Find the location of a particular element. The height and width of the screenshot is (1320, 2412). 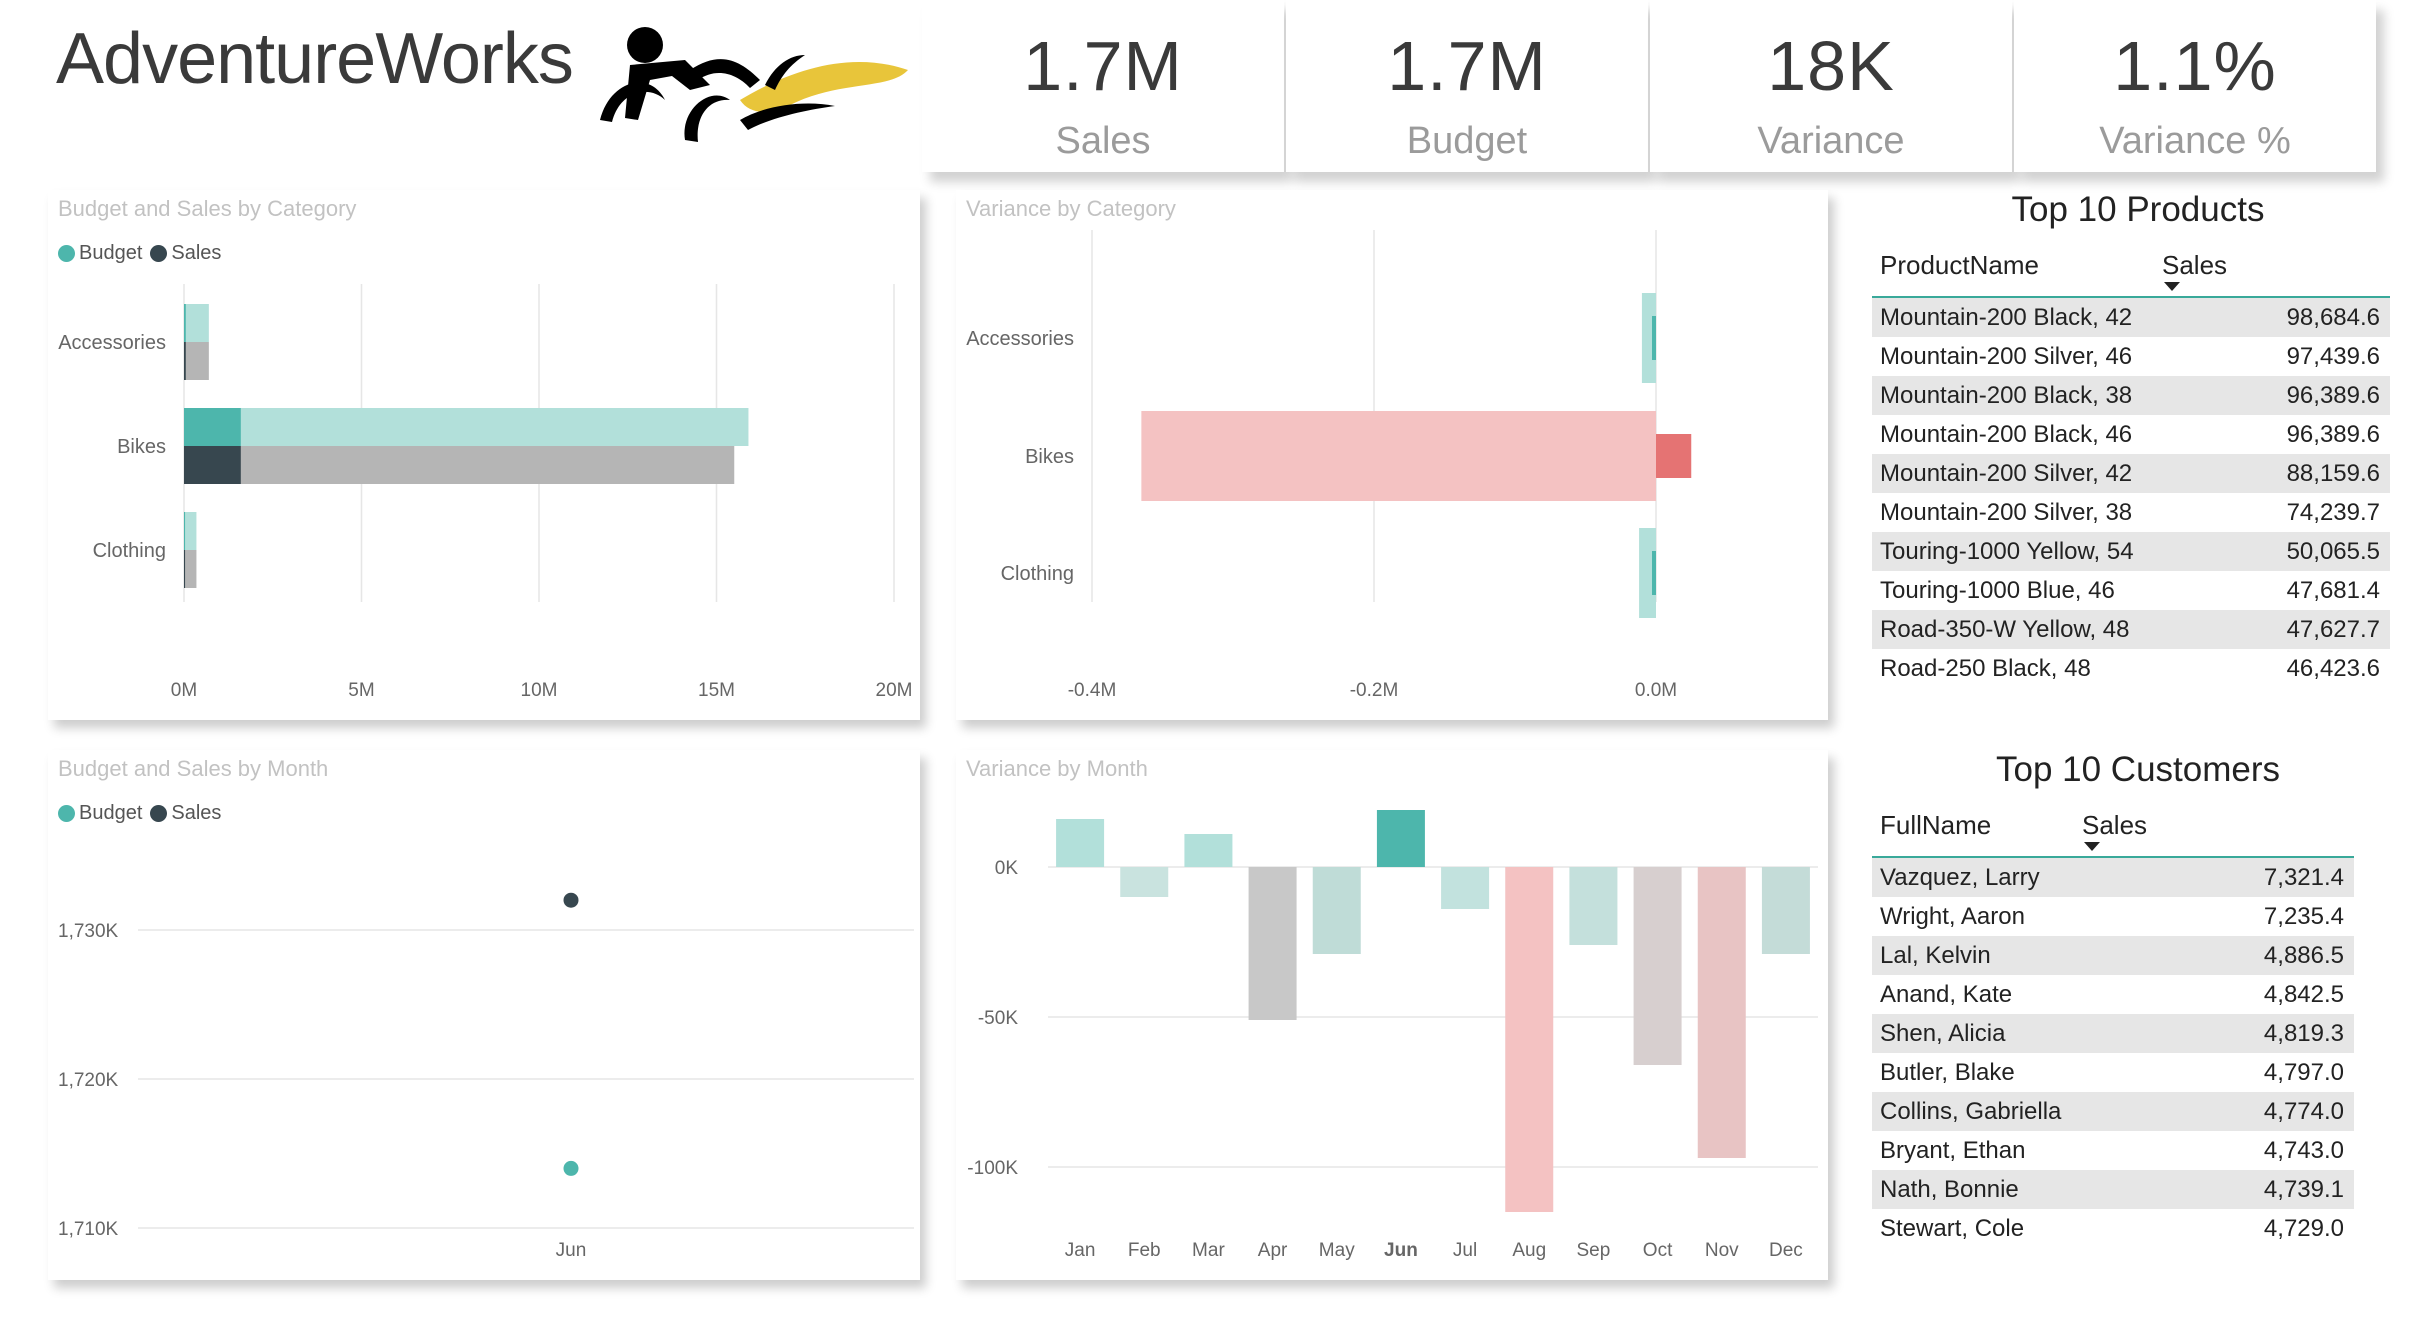

bar-variance-jan is located at coordinates (1080, 843).